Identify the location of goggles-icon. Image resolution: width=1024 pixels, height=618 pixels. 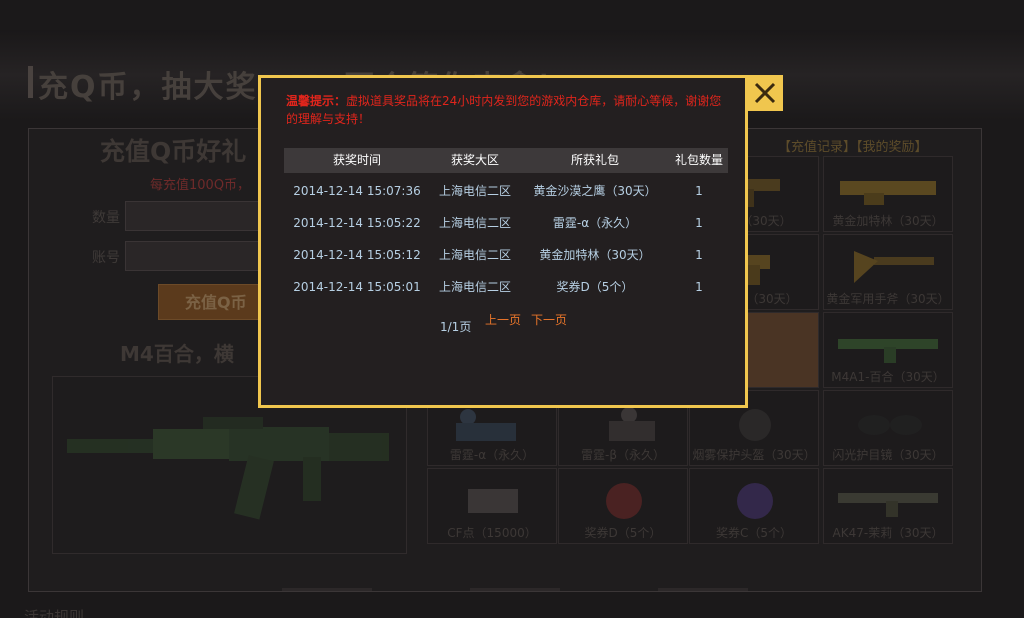
(890, 425).